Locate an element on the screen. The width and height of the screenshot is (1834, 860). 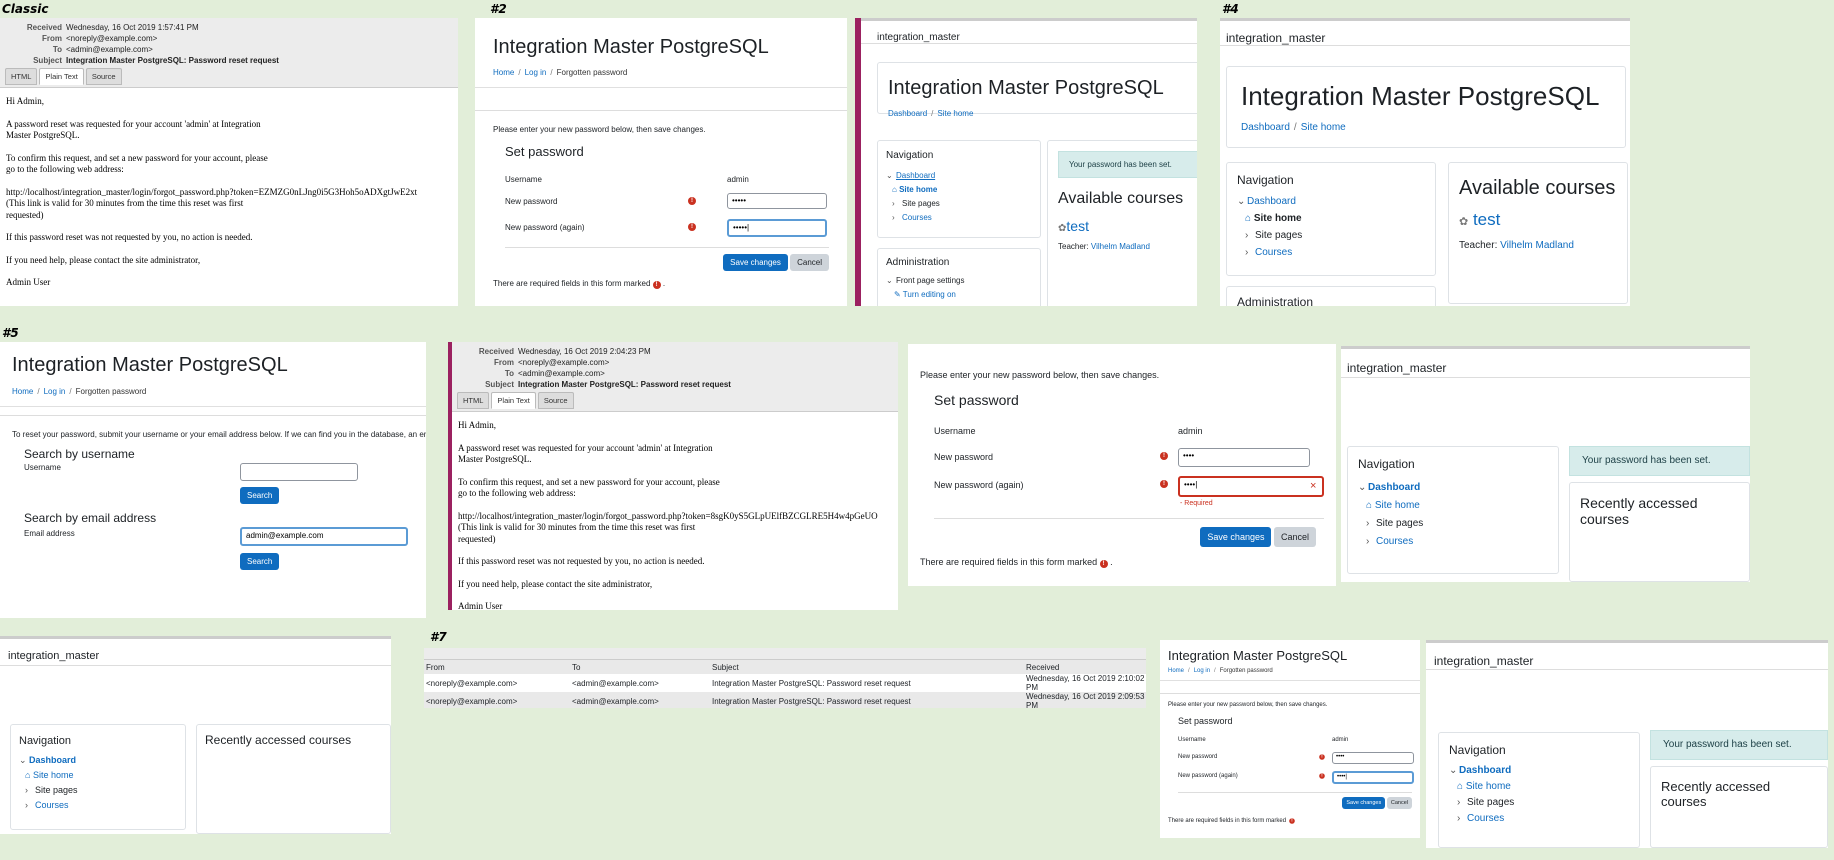
email-label: Email address is located at coordinates (49, 533).